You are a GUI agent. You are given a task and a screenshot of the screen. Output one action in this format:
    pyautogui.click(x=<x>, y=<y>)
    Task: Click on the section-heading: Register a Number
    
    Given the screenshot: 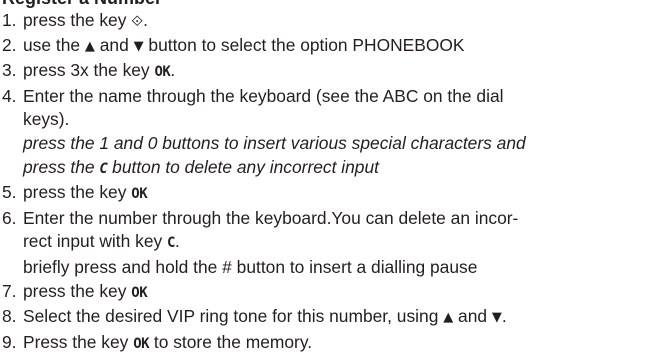 What is the action you would take?
    pyautogui.click(x=324, y=4)
    